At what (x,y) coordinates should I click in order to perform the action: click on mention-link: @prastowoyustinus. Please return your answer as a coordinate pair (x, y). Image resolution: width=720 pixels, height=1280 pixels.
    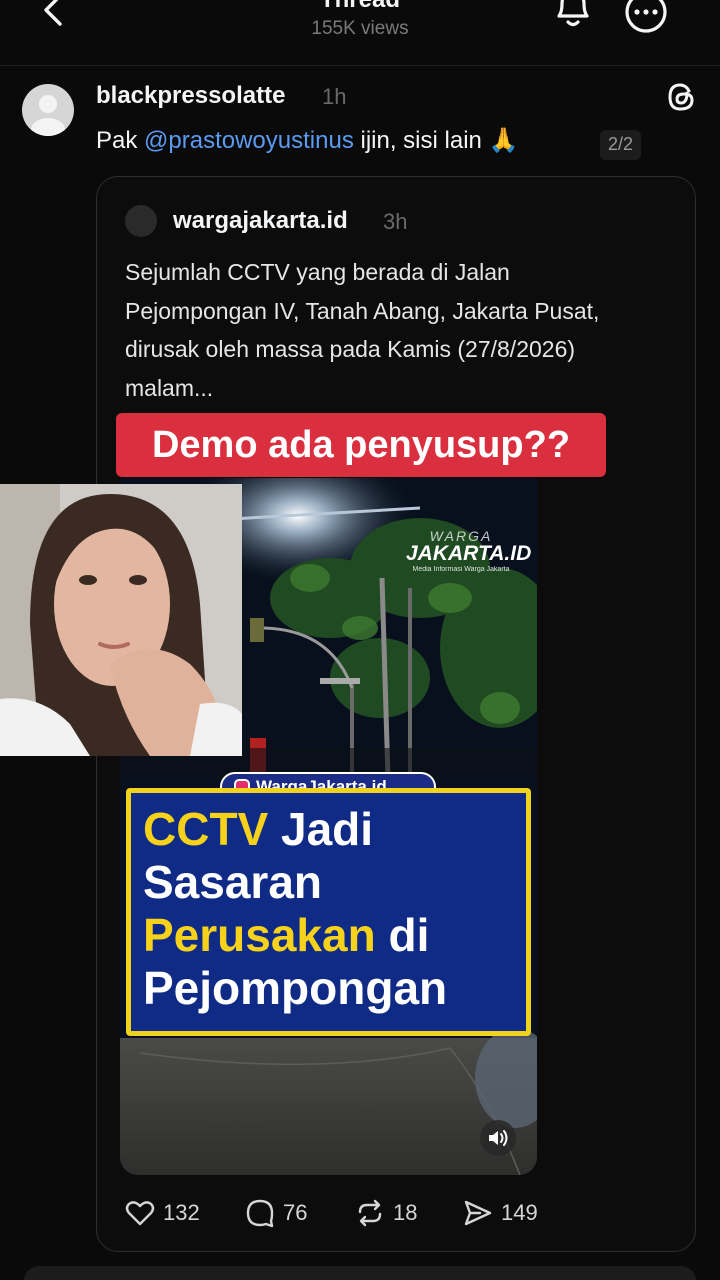
    Looking at the image, I should click on (249, 140).